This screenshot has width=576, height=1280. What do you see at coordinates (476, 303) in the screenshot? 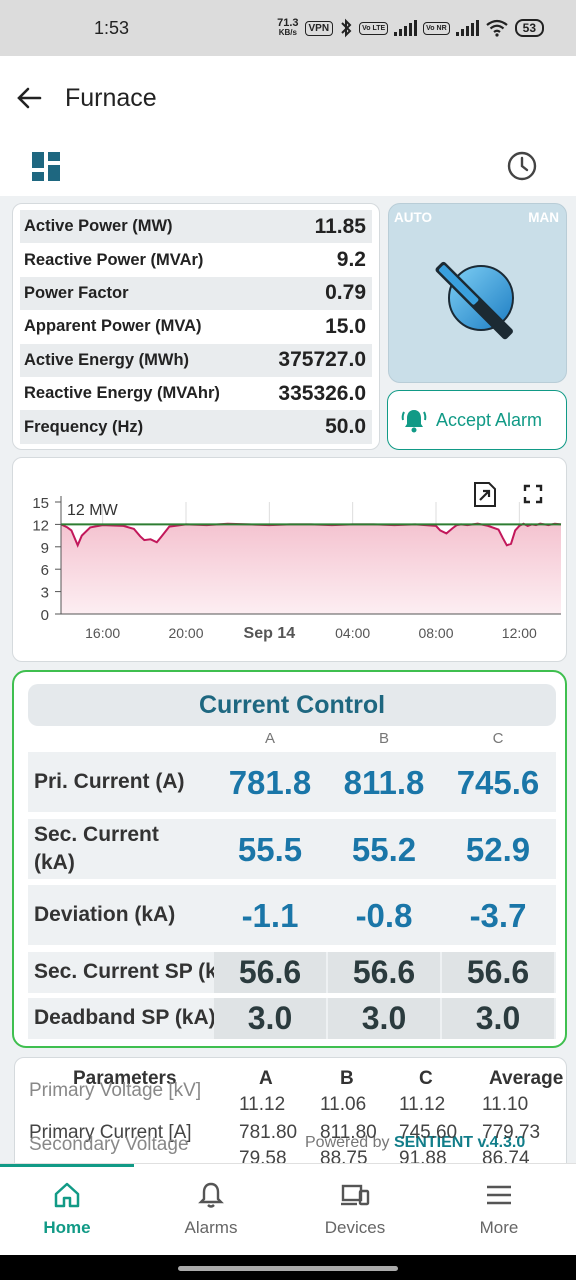
I see `selector-knob-icon` at bounding box center [476, 303].